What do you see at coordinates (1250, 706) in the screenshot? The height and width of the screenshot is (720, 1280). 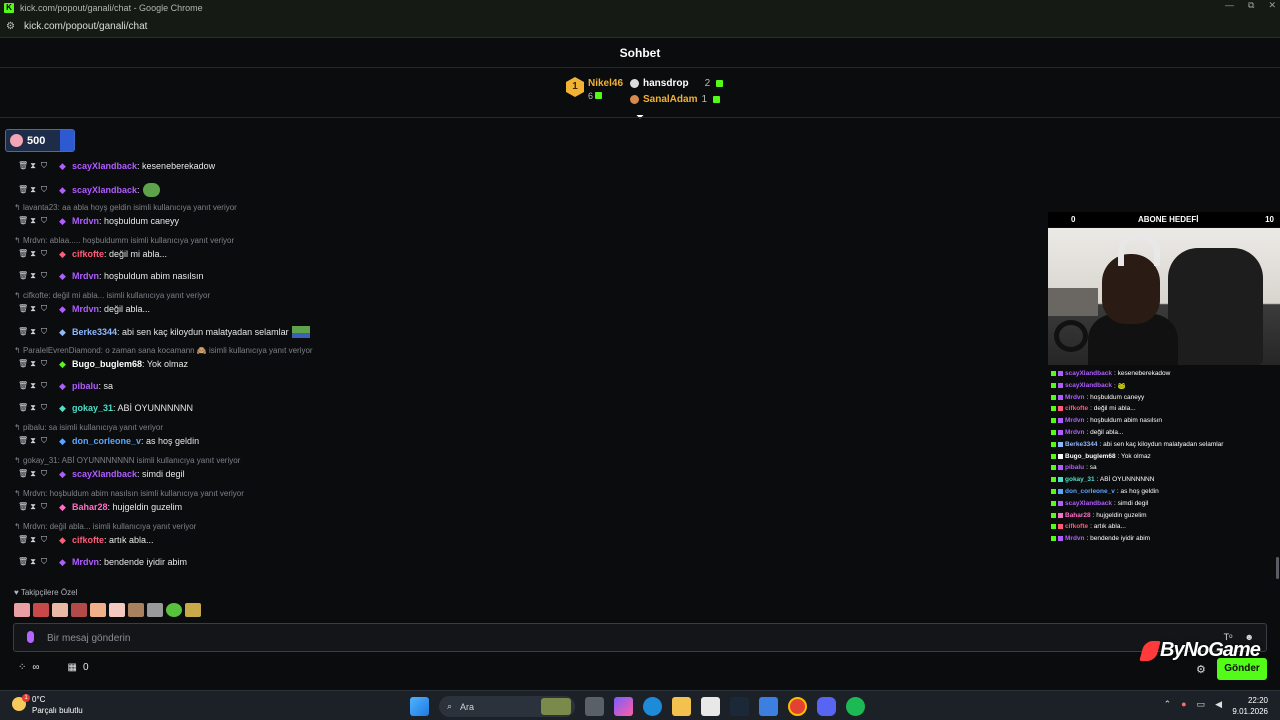 I see `taskbar-clock: 22:20 9.01.2026` at bounding box center [1250, 706].